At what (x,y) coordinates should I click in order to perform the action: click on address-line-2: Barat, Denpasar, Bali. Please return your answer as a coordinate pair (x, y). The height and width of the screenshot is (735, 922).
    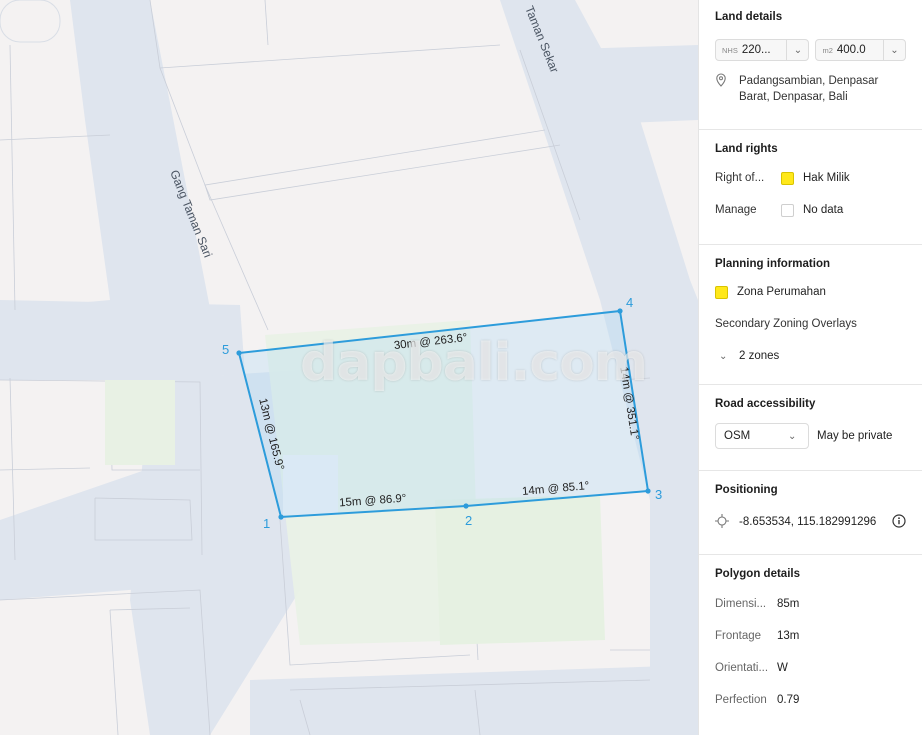
    Looking at the image, I should click on (793, 97).